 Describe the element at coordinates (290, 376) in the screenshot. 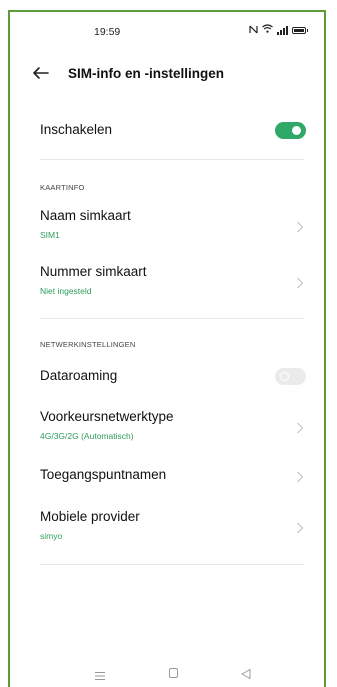

I see `data-roaming-toggle` at that location.